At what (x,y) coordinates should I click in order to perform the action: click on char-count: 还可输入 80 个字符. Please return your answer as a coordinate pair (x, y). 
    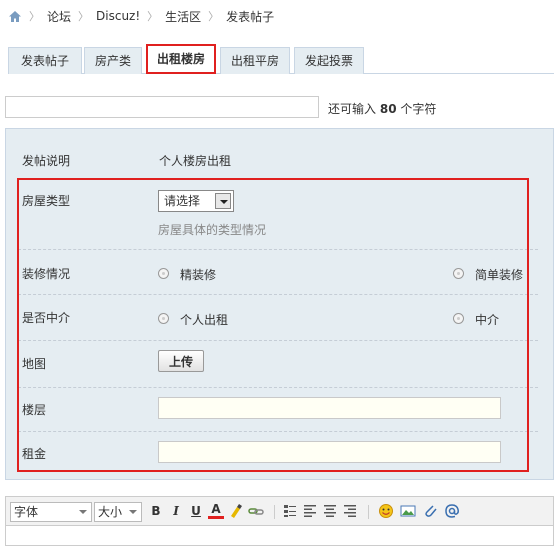
    Looking at the image, I should click on (382, 108).